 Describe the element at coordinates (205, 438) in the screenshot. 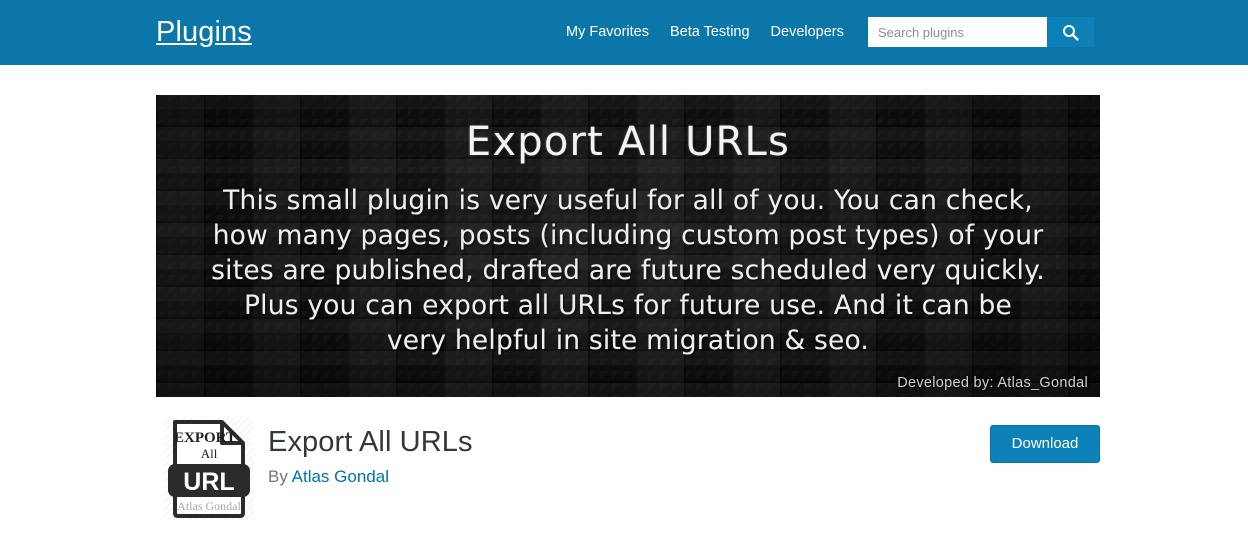

I see `plugin-icon-line1: EXPORT` at that location.